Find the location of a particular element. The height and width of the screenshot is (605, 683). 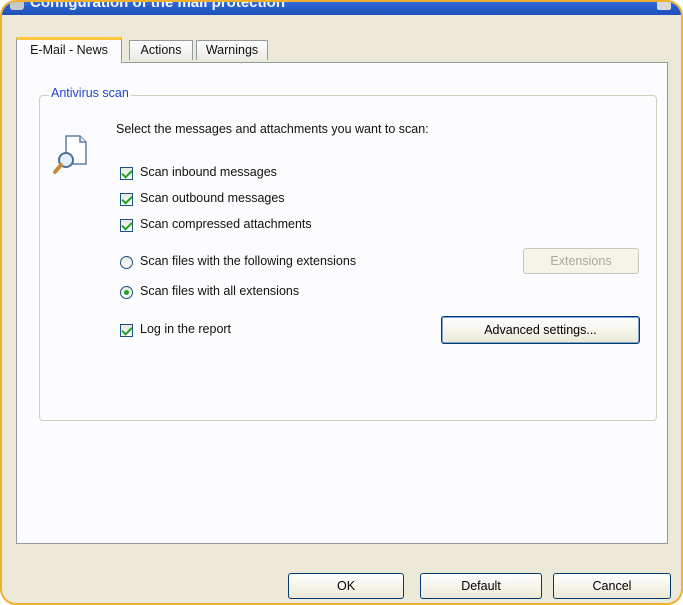

scan-outbound-label: Scan outbound messages is located at coordinates (212, 198).